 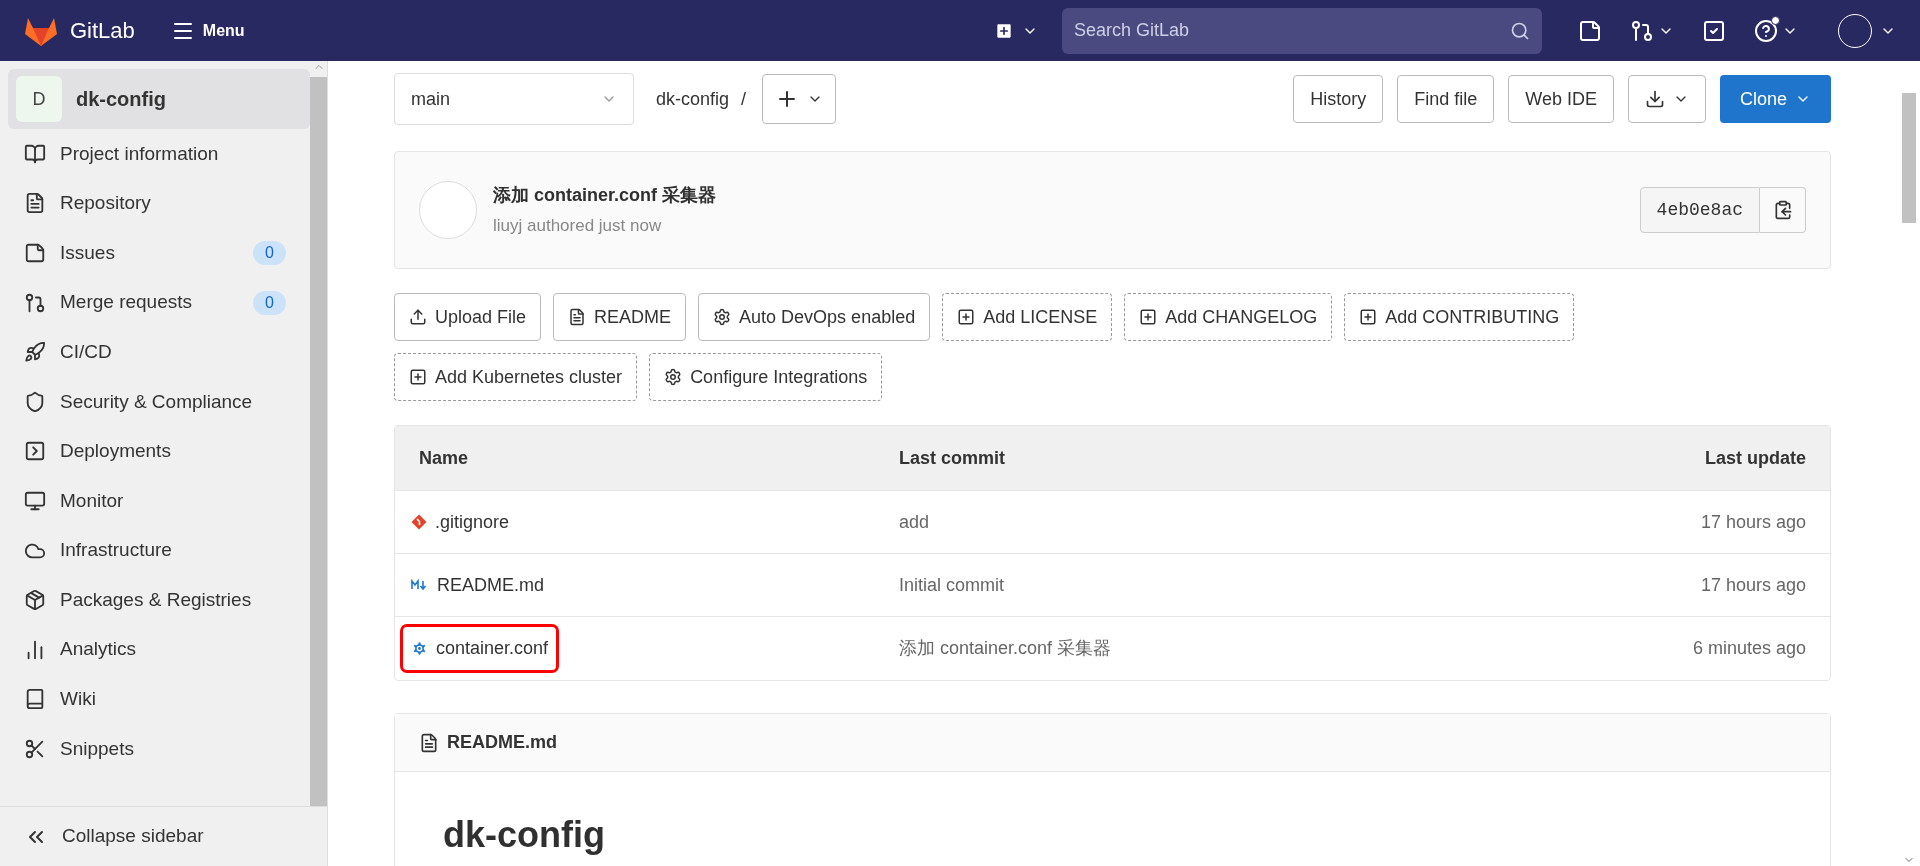 What do you see at coordinates (159, 302) in the screenshot?
I see `sidebar-item: Merge requests 0` at bounding box center [159, 302].